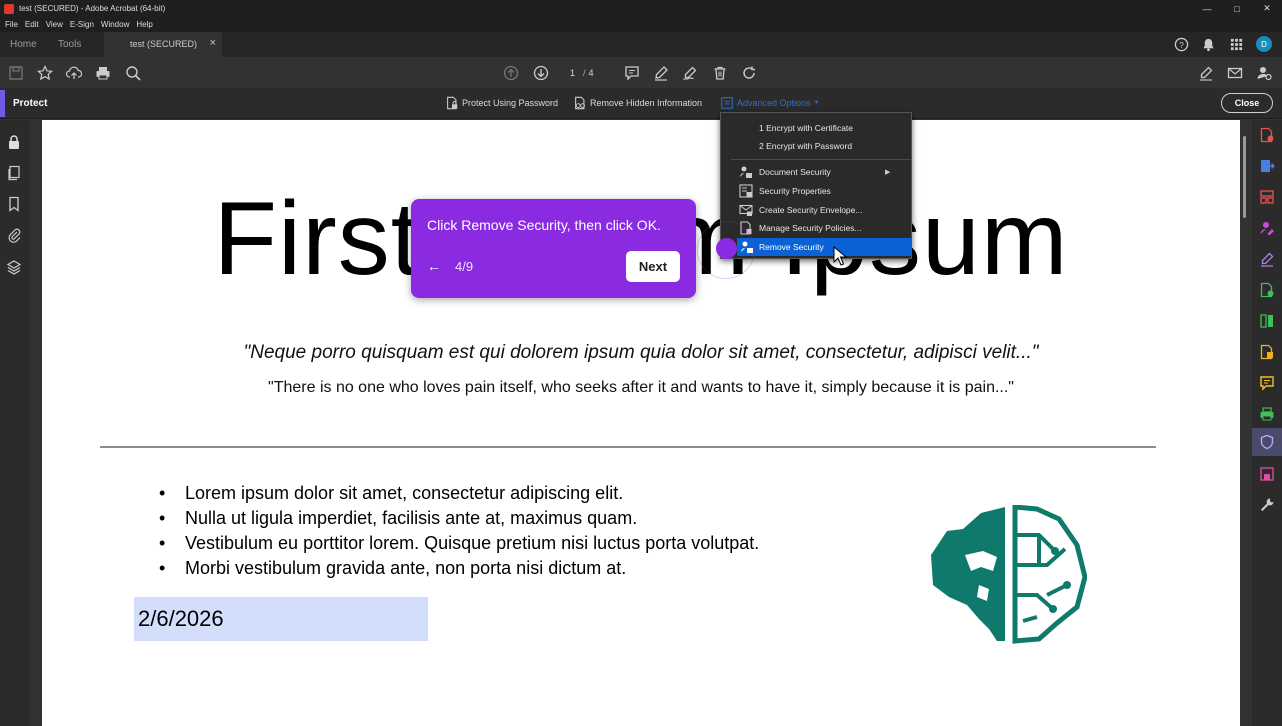 The image size is (1282, 726). I want to click on document-lock-icon, so click(452, 103).